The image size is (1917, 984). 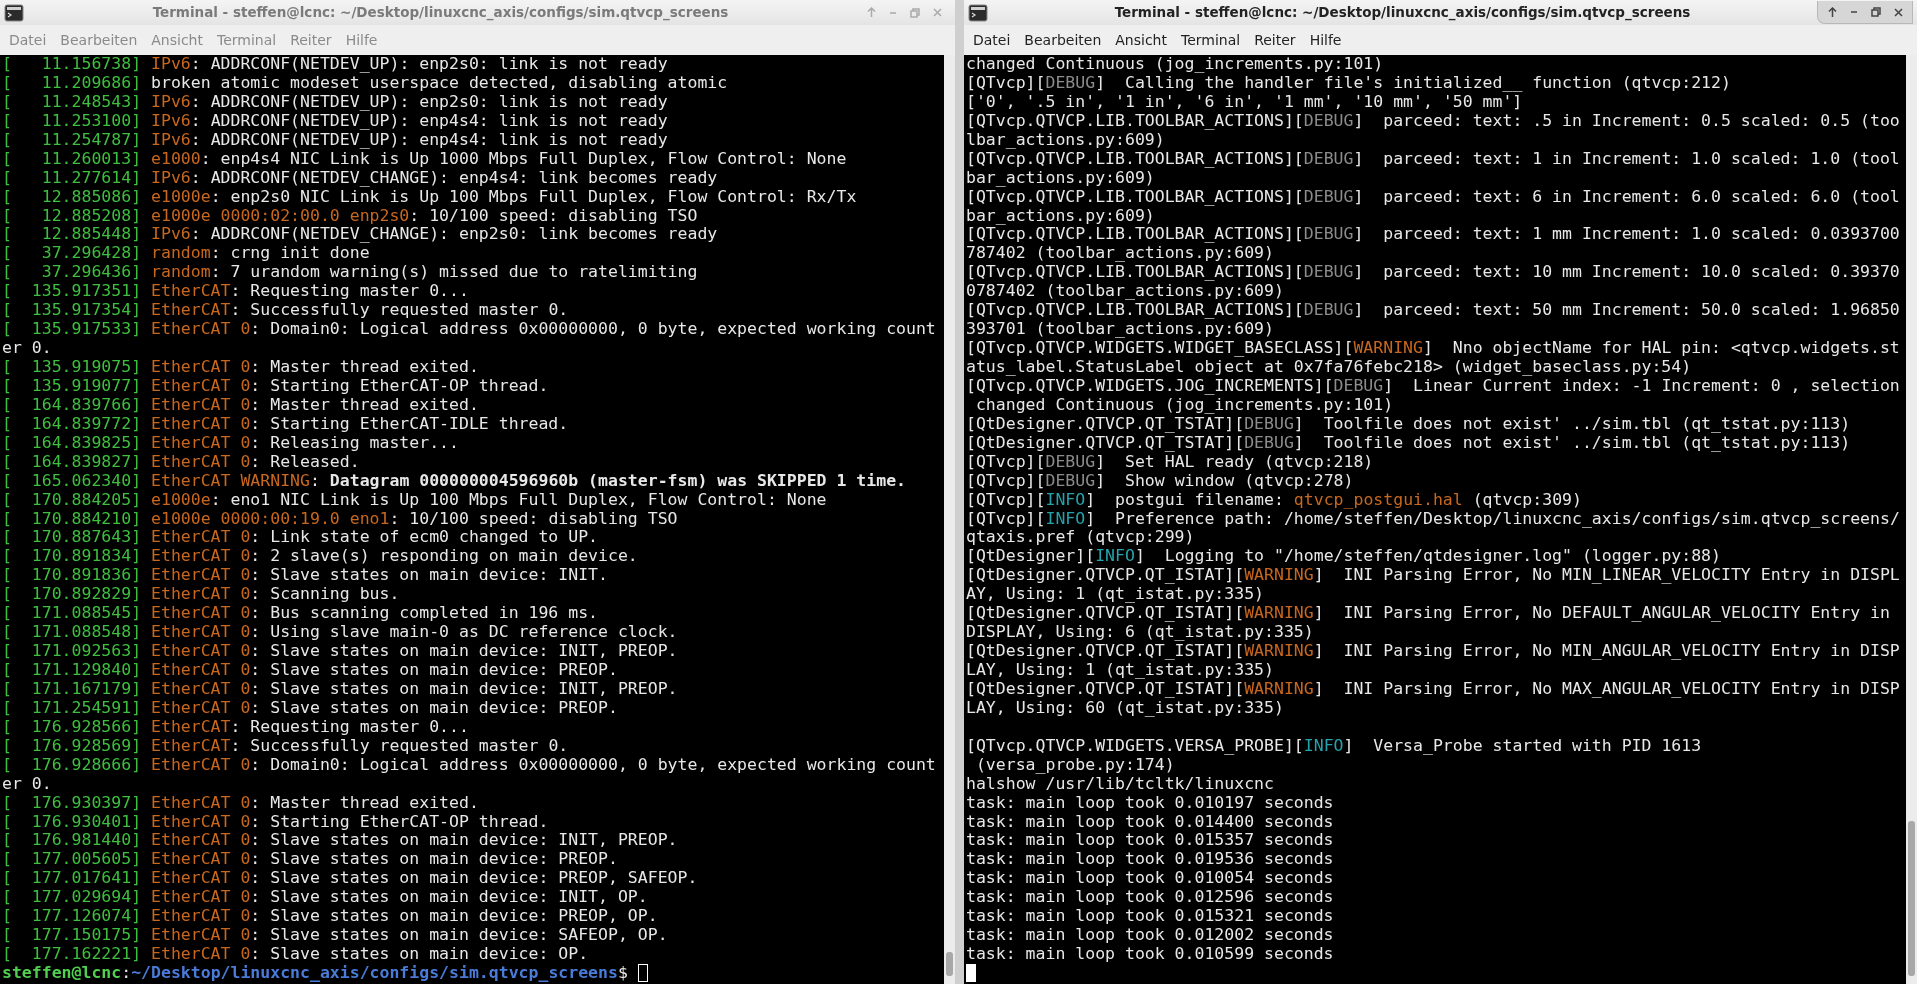 What do you see at coordinates (1120, 784) in the screenshot?
I see `terminal-line: halshow /usr/lib/tcltk/linuxcnc` at bounding box center [1120, 784].